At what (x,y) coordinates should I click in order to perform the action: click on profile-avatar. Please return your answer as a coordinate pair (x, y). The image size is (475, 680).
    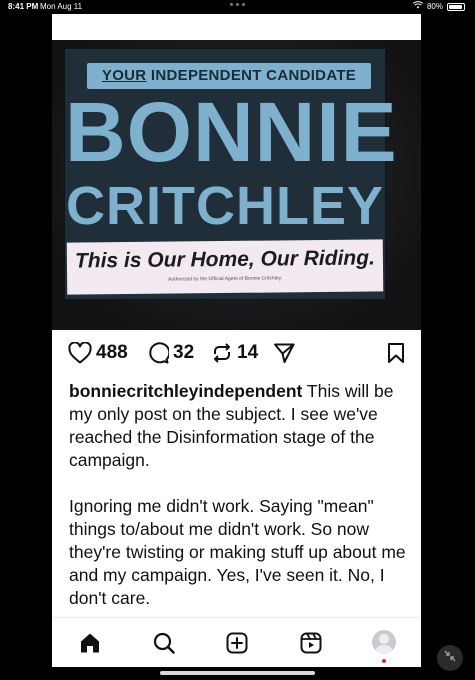
    Looking at the image, I should click on (384, 642).